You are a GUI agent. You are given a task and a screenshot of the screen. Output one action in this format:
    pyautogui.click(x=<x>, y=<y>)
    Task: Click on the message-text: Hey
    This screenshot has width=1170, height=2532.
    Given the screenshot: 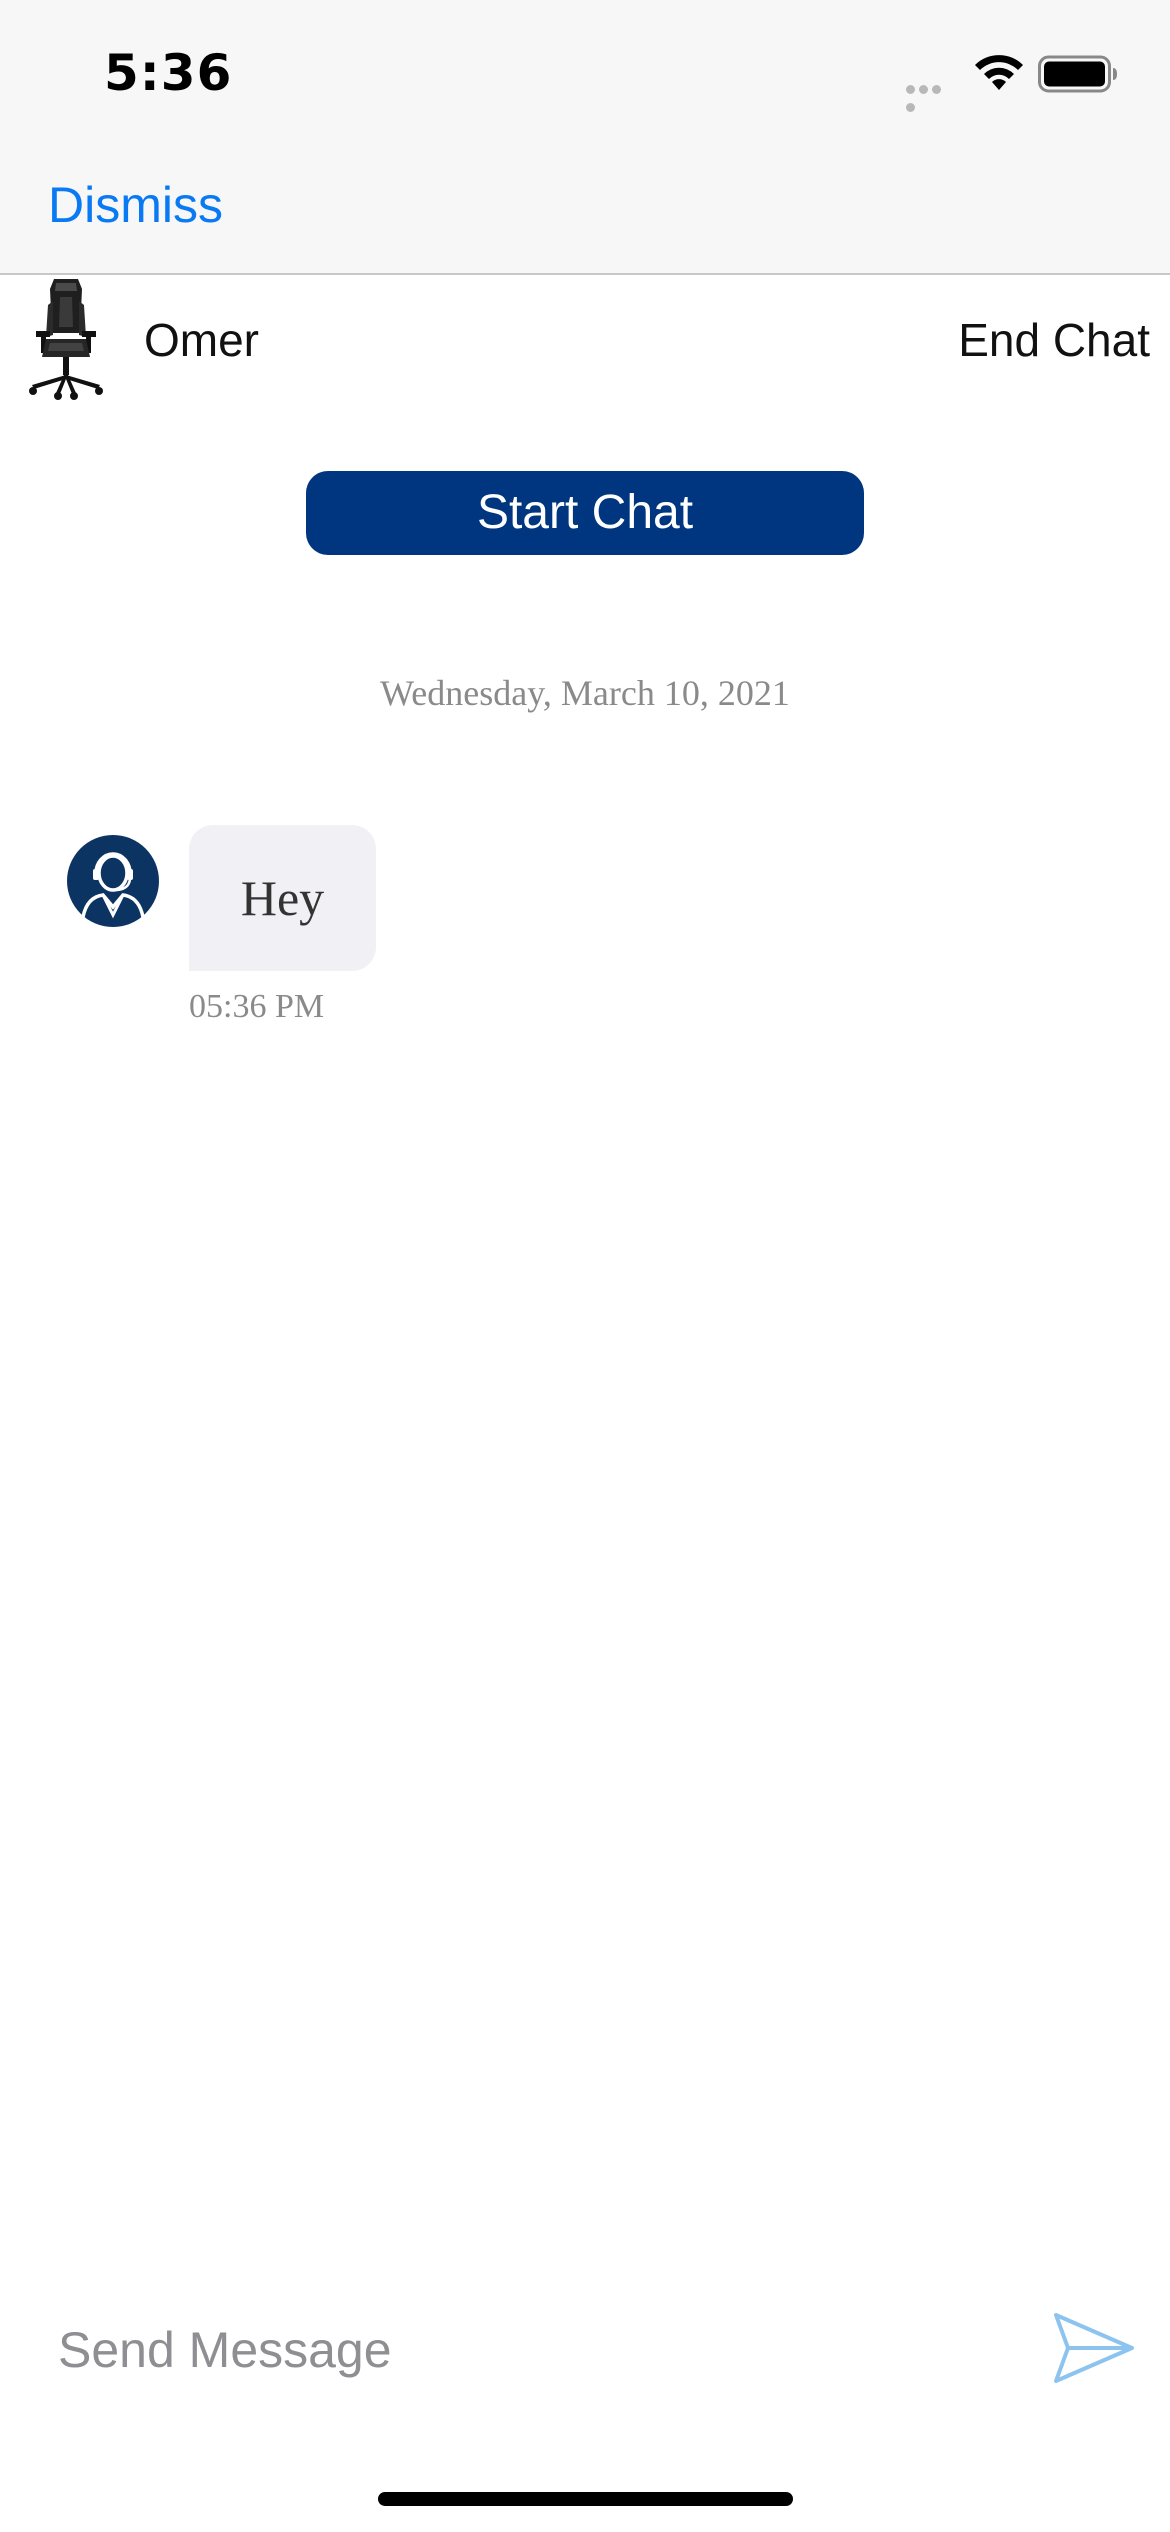 What is the action you would take?
    pyautogui.click(x=282, y=898)
    